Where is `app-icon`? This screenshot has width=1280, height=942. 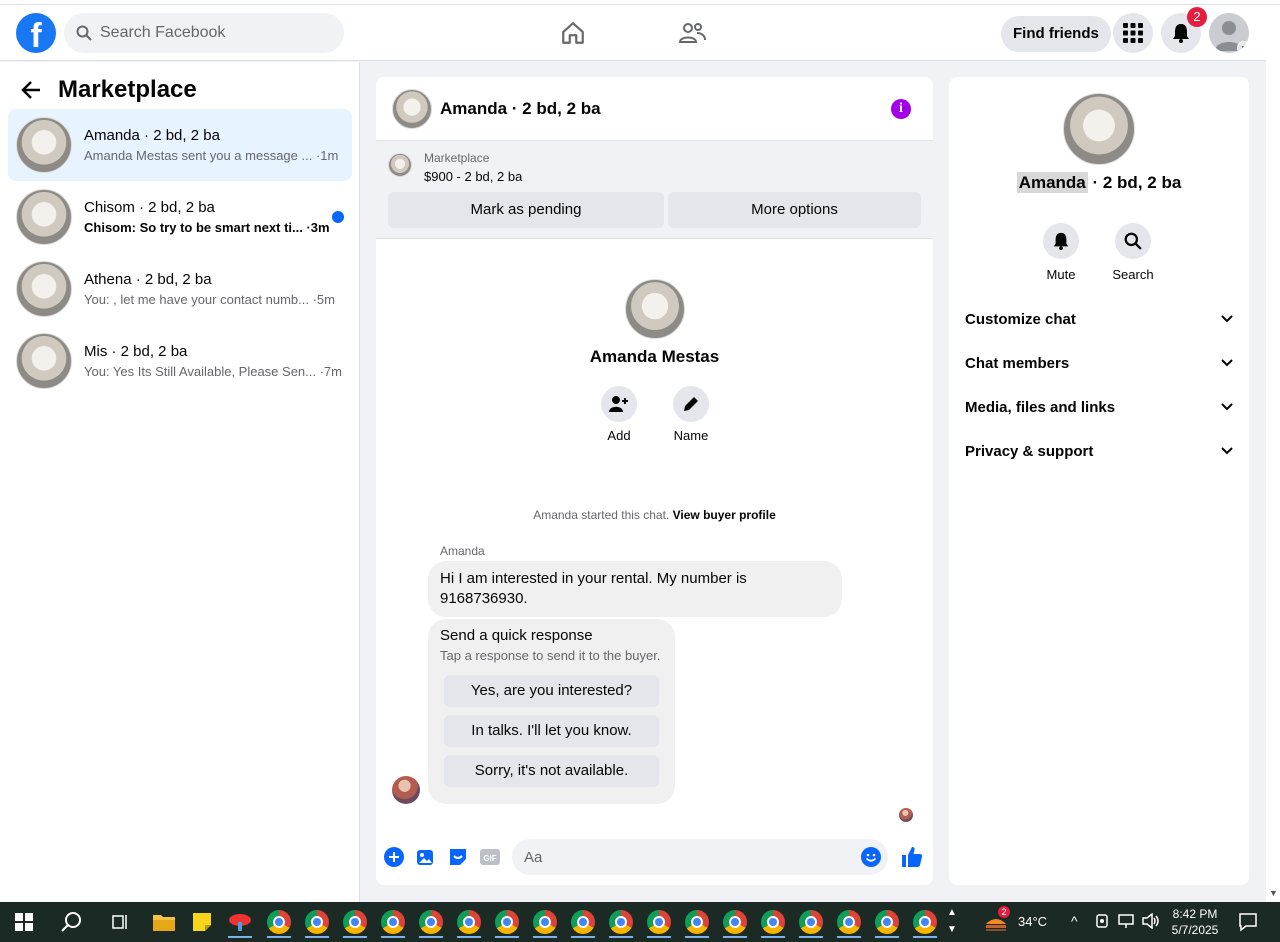
app-icon is located at coordinates (240, 922).